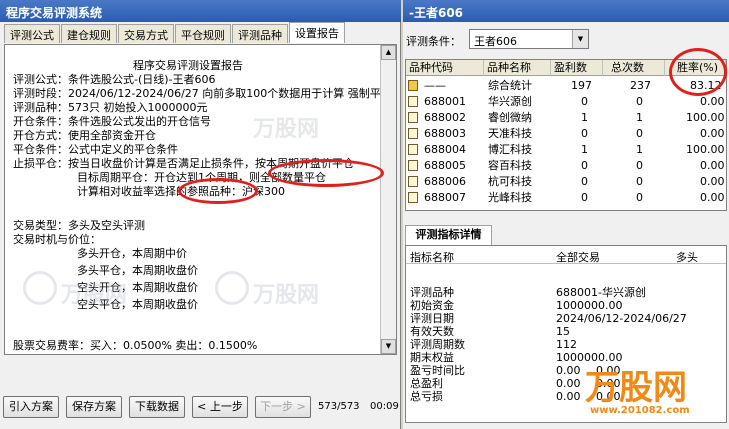  Describe the element at coordinates (435, 85) in the screenshot. I see `row-code: ——` at that location.